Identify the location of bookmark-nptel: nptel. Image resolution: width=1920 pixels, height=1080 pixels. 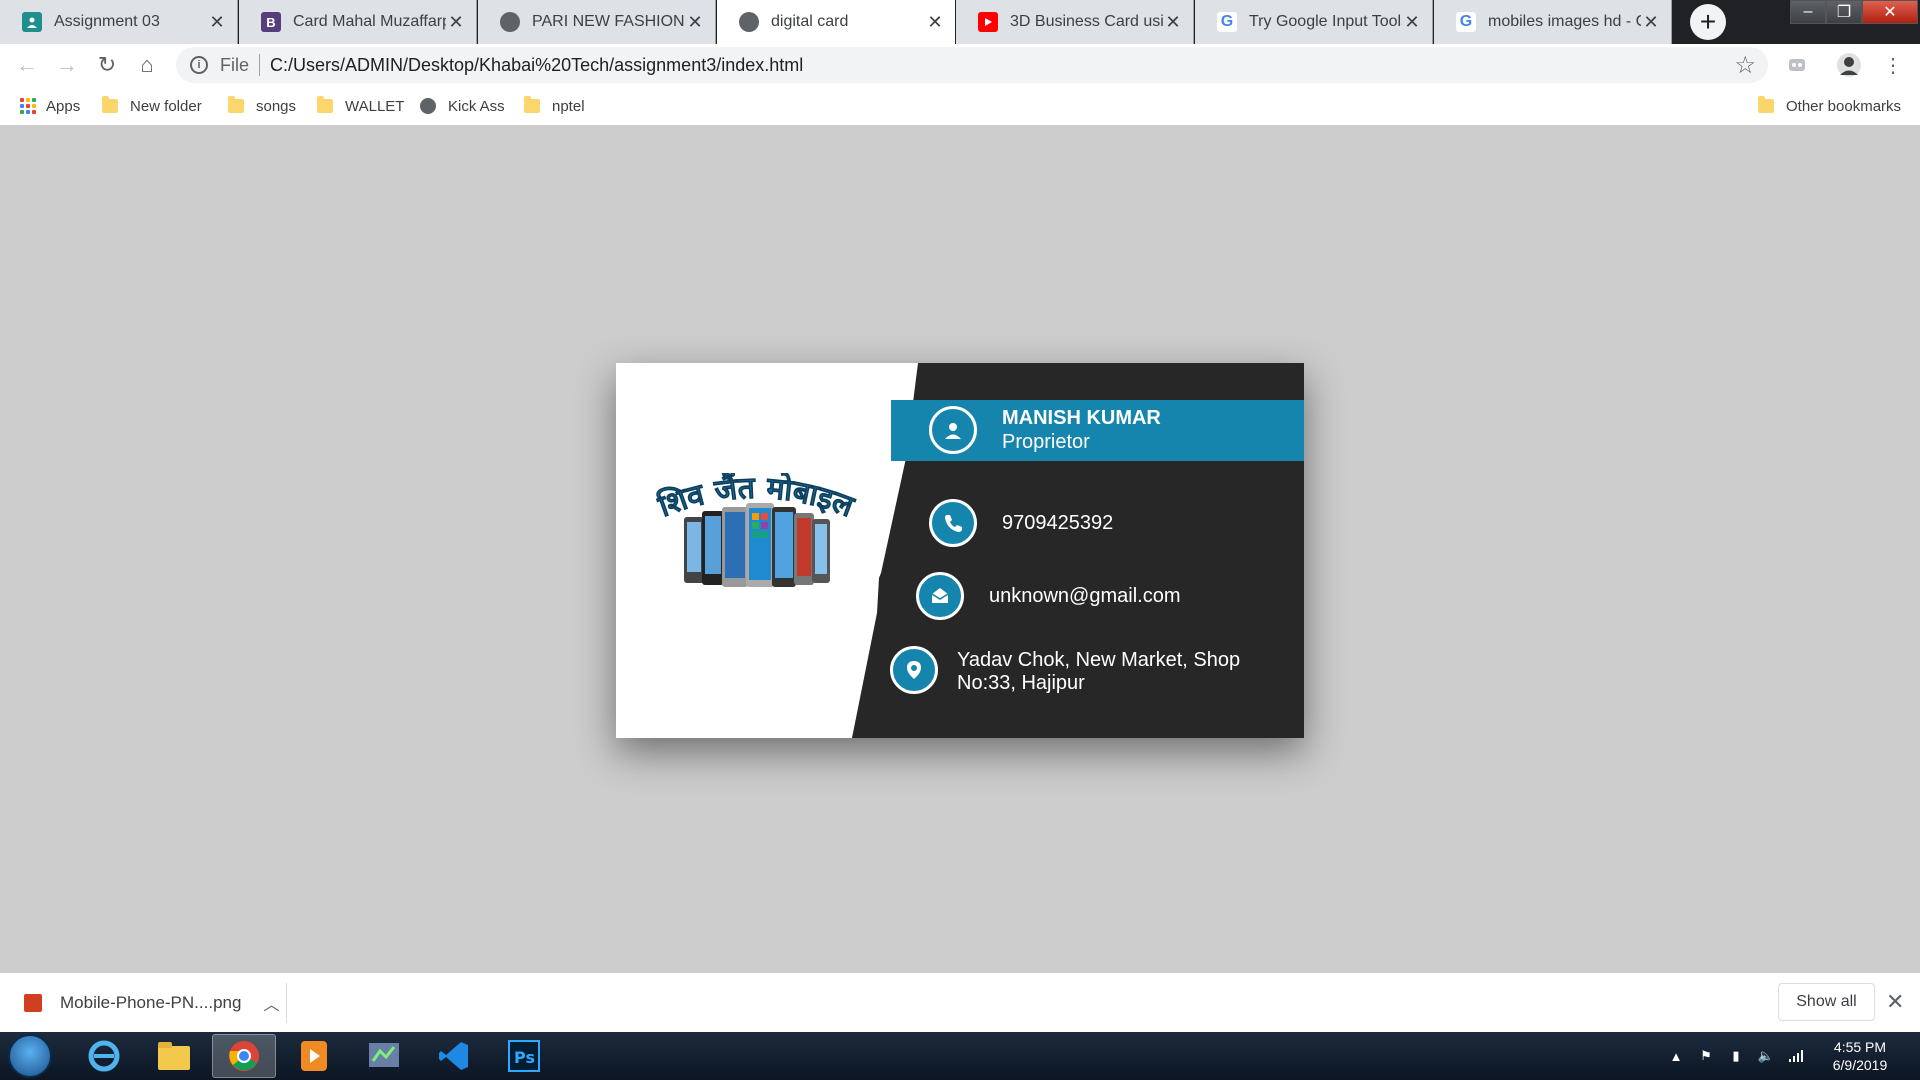
(554, 106).